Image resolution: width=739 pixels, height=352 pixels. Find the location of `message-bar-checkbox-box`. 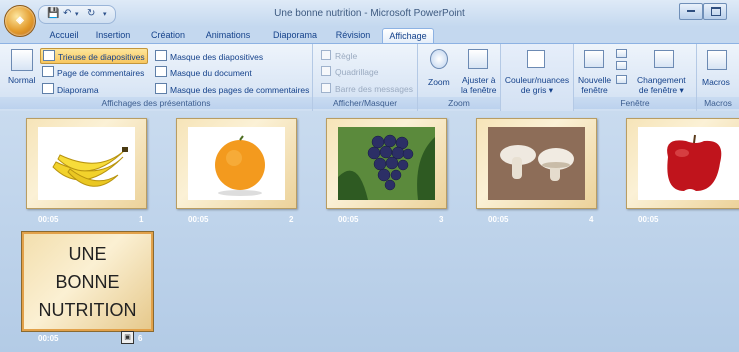

message-bar-checkbox-box is located at coordinates (326, 88).